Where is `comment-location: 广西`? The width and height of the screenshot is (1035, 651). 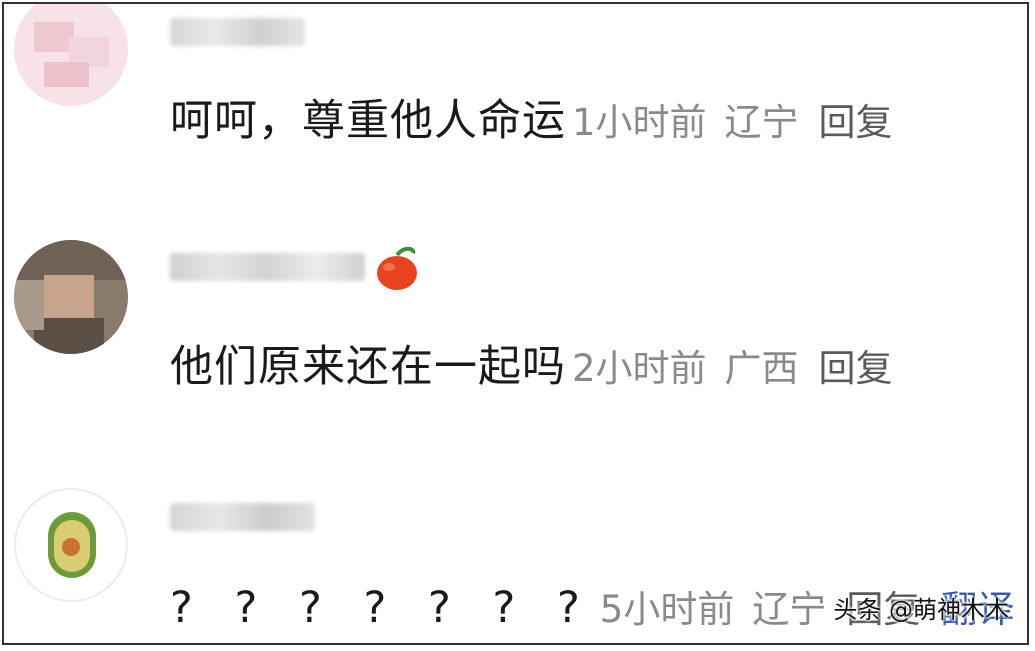 comment-location: 广西 is located at coordinates (761, 368).